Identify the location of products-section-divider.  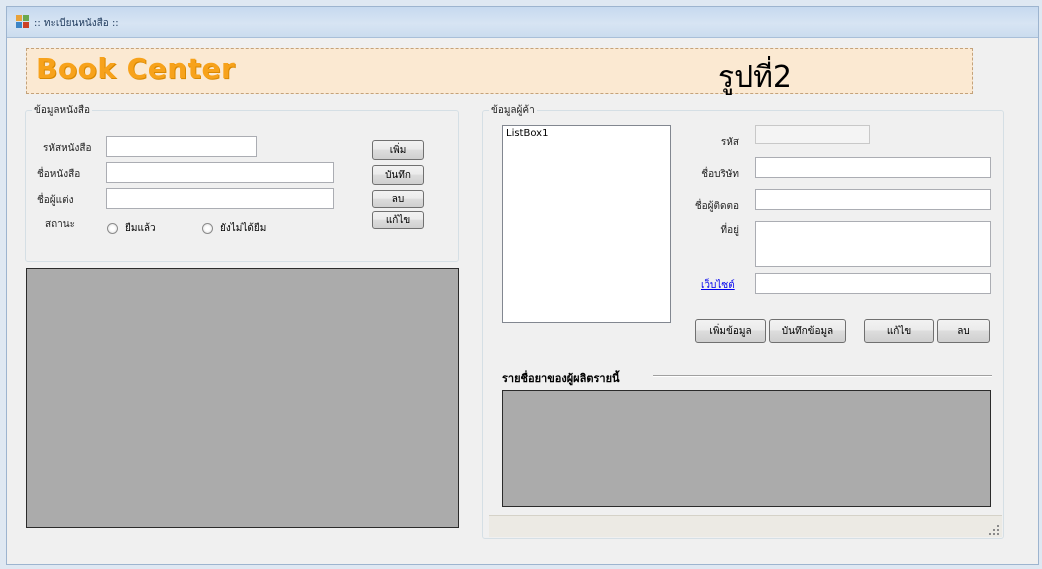
(822, 376).